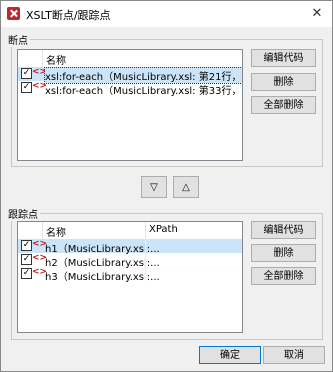 The width and height of the screenshot is (333, 372). What do you see at coordinates (166, 14) in the screenshot?
I see `title-bar: XSLT断点/跟踪点 ✕` at bounding box center [166, 14].